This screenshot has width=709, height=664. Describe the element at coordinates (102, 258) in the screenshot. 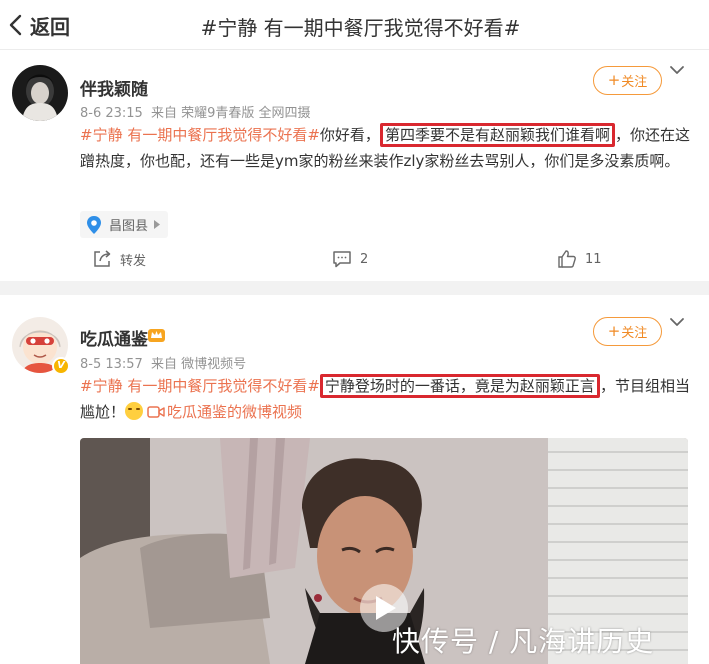

I see `repost-icon` at that location.